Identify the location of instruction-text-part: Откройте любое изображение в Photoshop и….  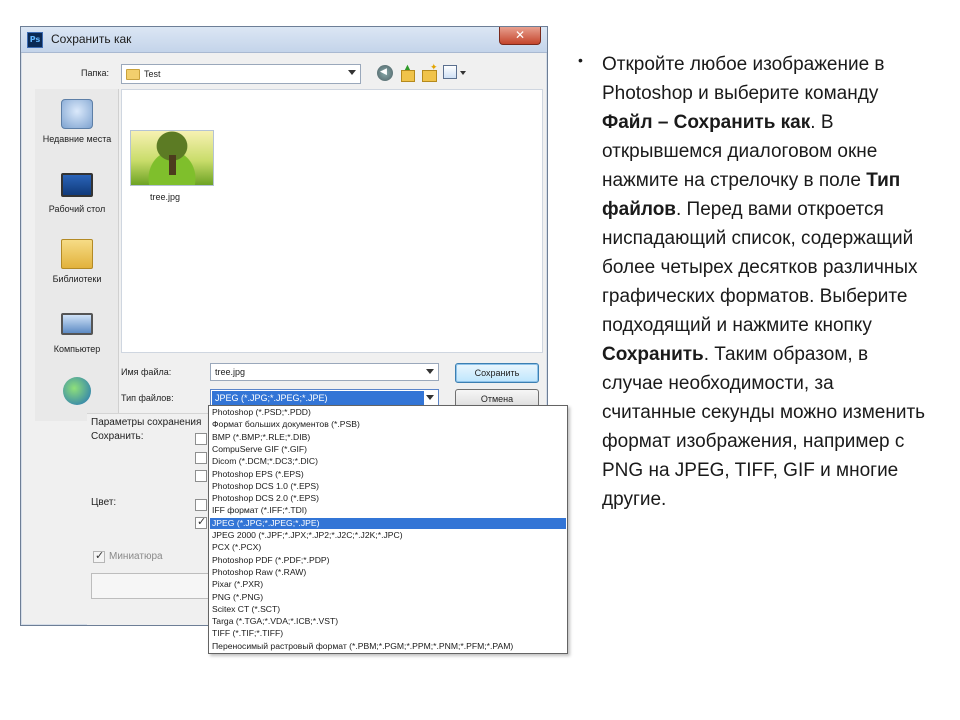
(743, 79).